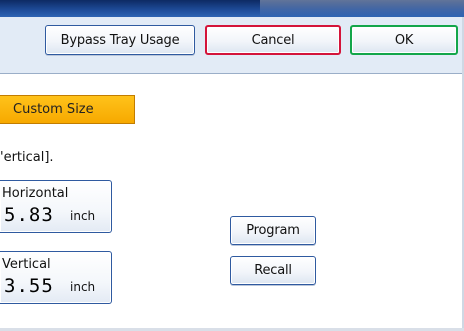 The width and height of the screenshot is (464, 331). What do you see at coordinates (56, 277) in the screenshot?
I see `vertical-size-button: Vertical 3.55 inch` at bounding box center [56, 277].